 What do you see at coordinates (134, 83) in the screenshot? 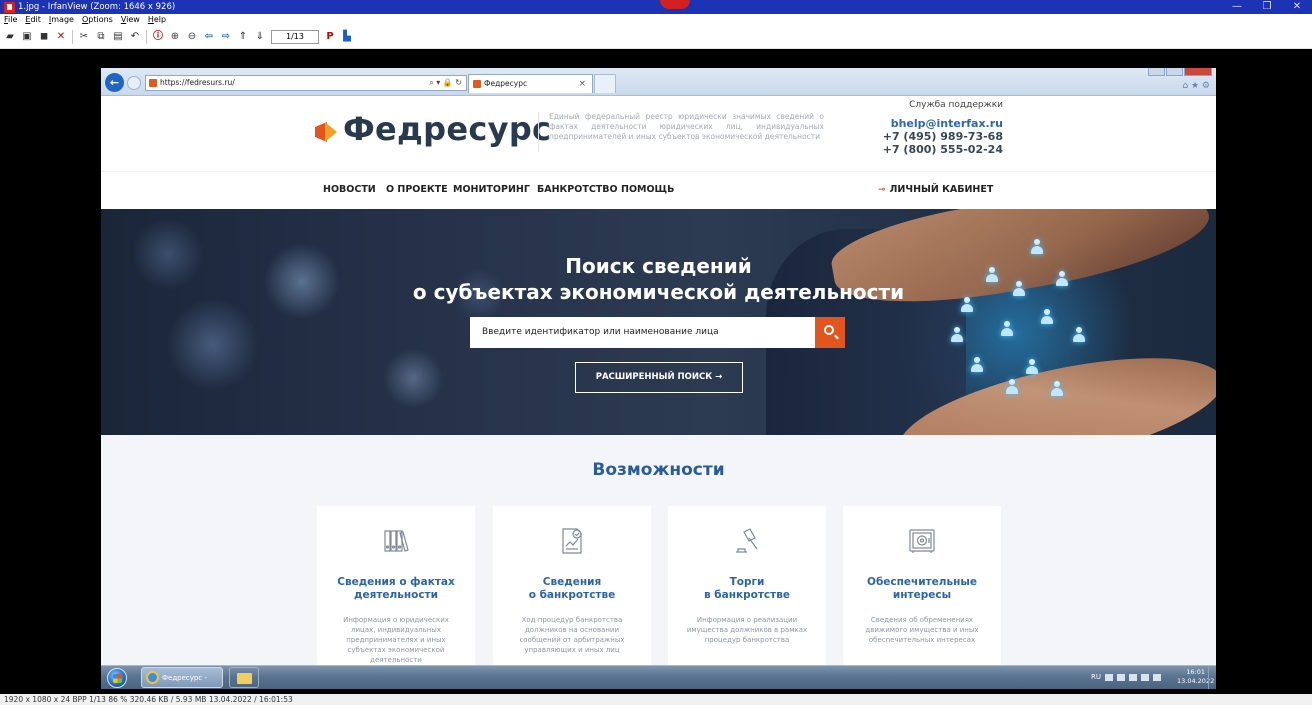
I see `forward-button` at bounding box center [134, 83].